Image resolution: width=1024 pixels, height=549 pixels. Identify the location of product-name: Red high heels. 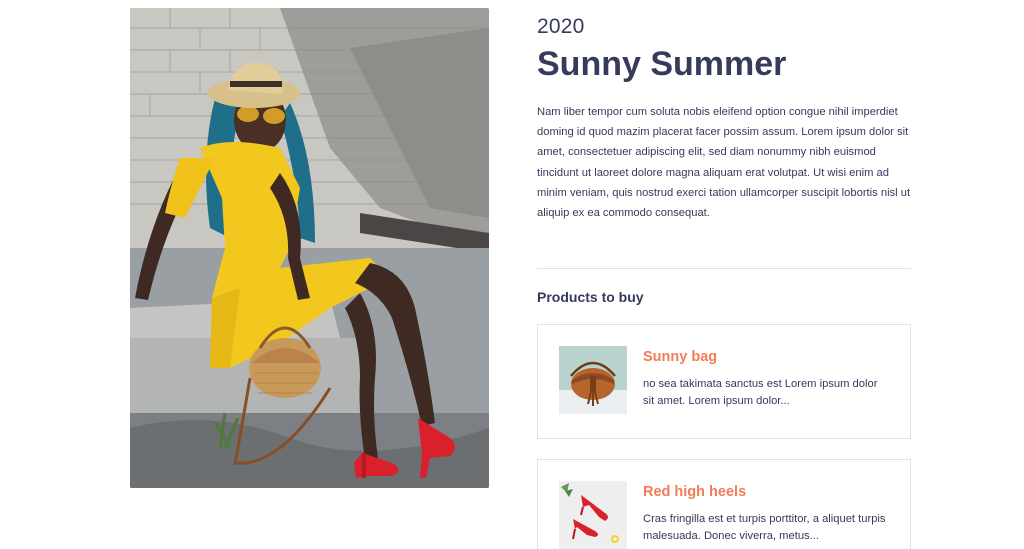
(694, 492).